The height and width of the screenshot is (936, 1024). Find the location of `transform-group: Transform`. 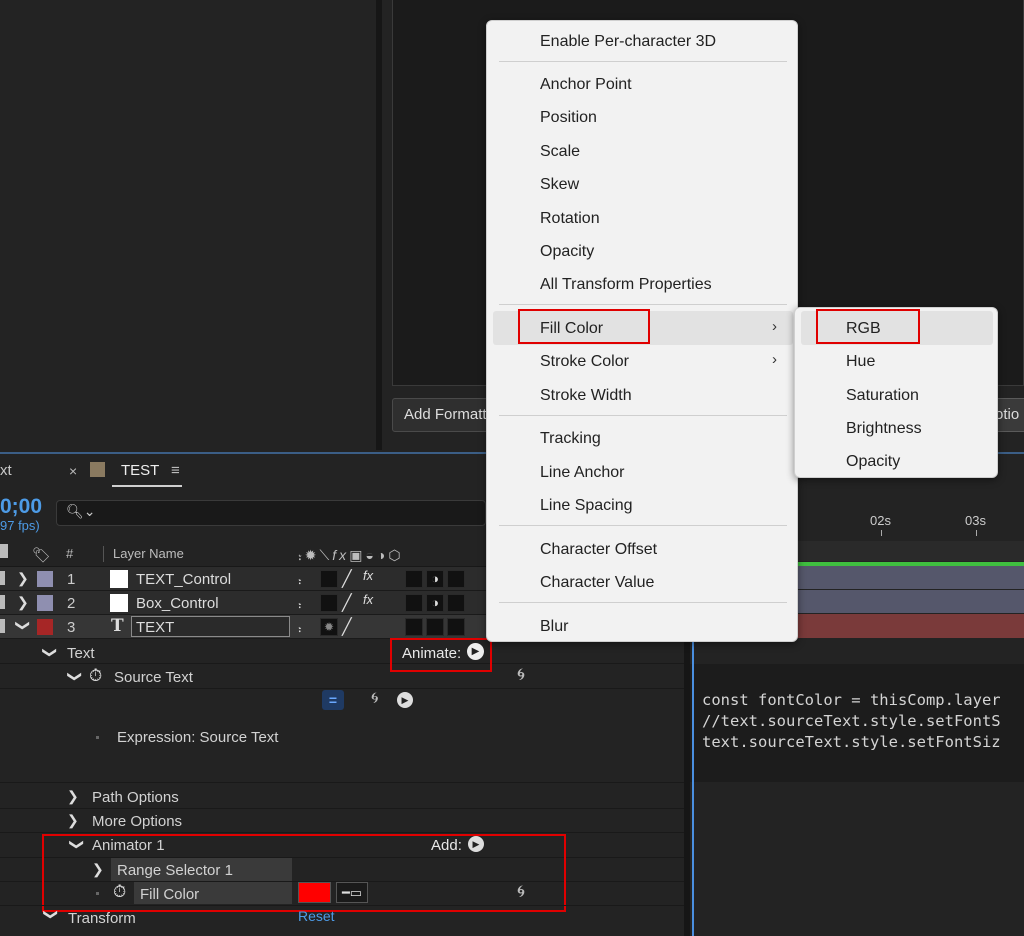

transform-group: Transform is located at coordinates (102, 918).